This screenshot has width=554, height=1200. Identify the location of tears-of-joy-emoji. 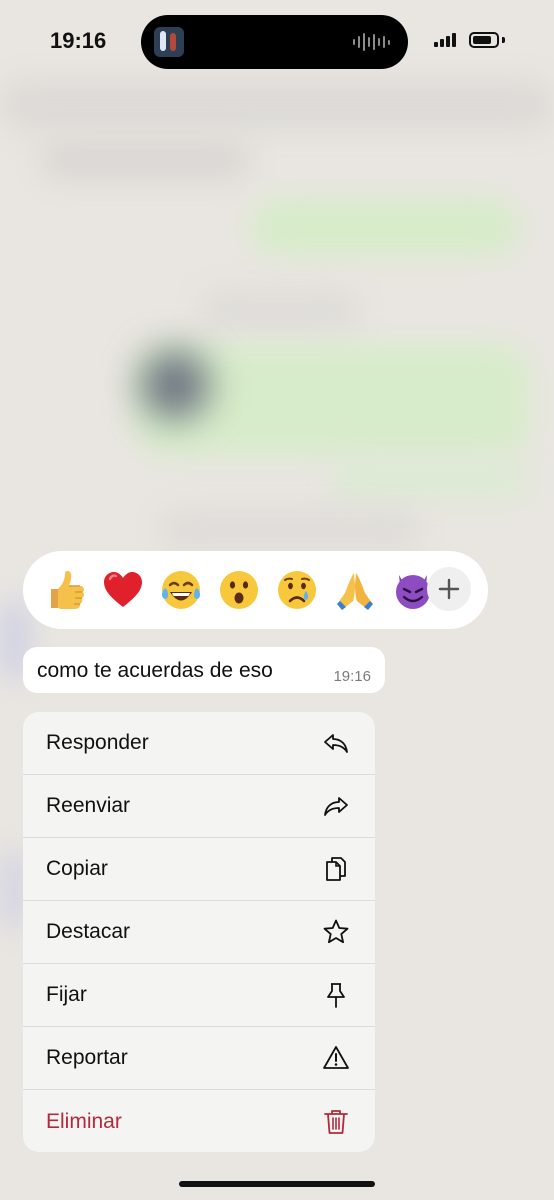
(181, 590).